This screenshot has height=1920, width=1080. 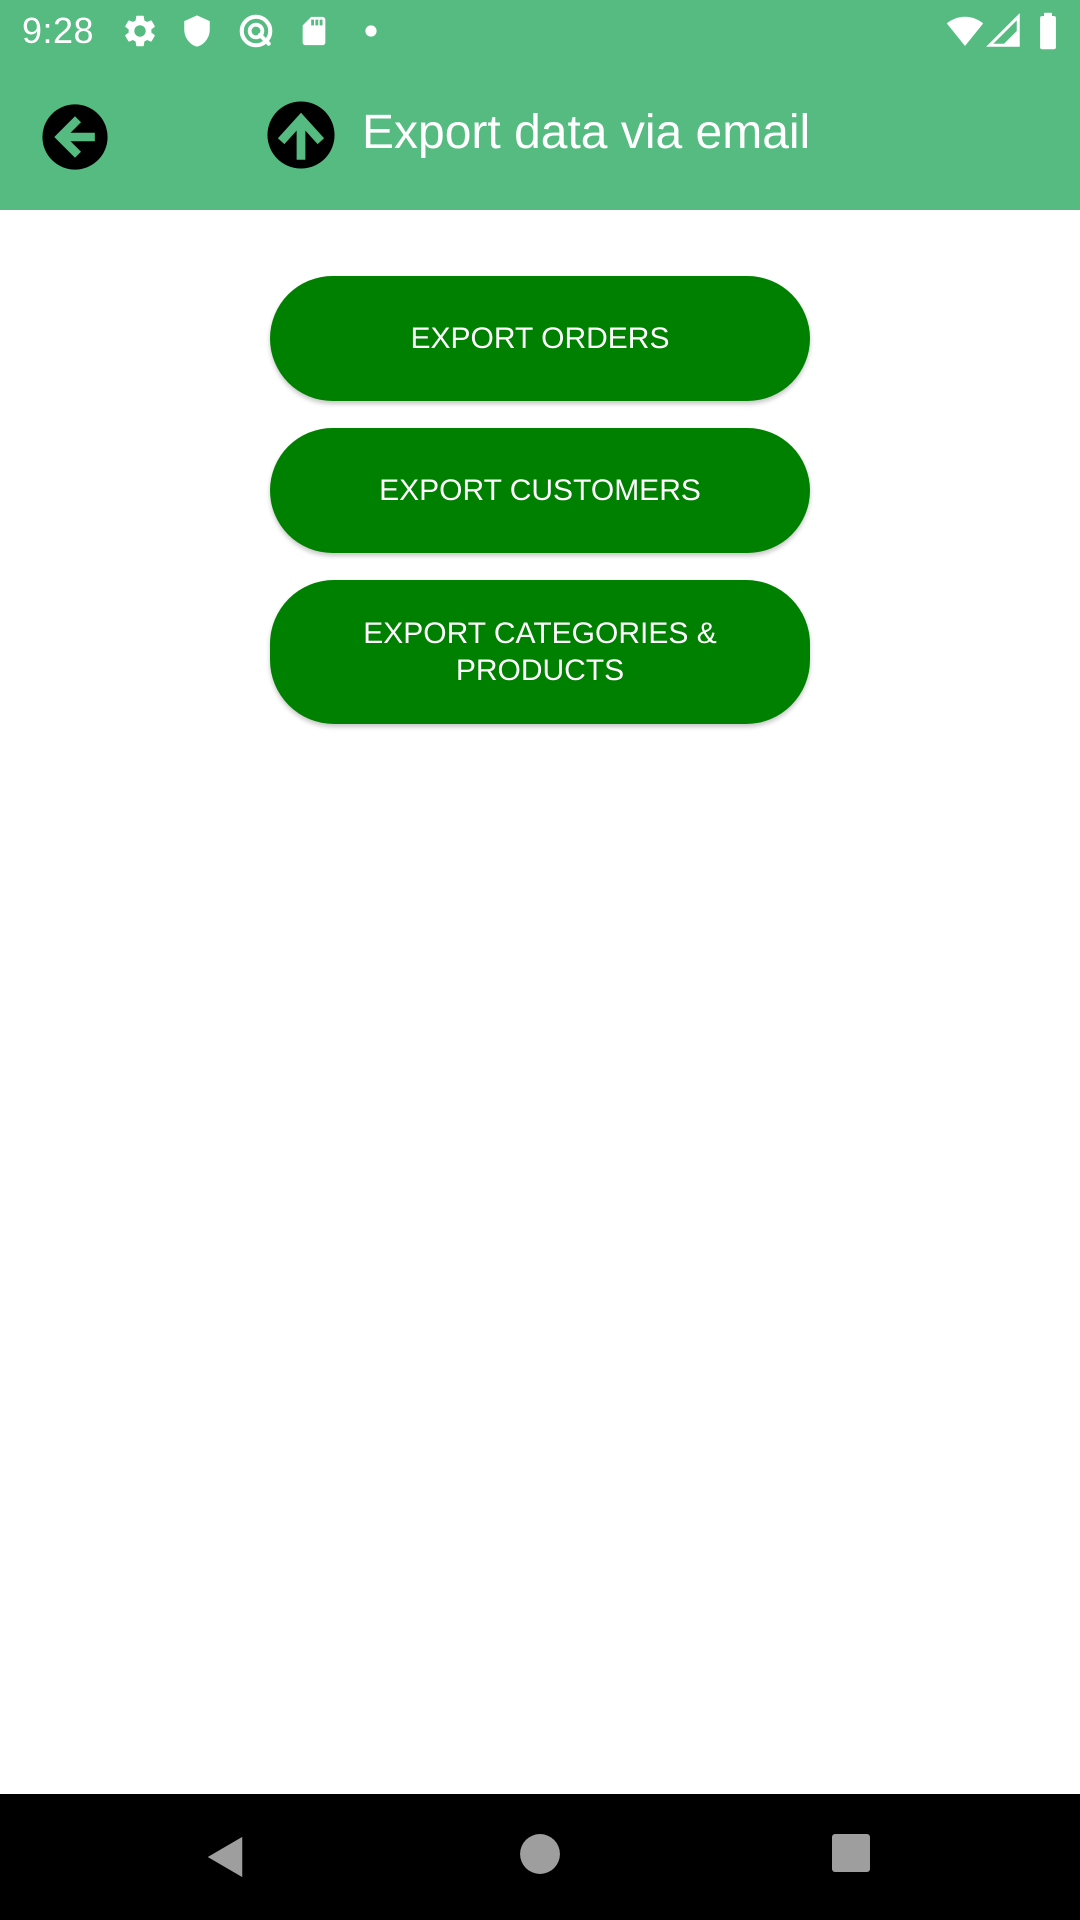 I want to click on app-bar: Export data via email, so click(x=540, y=136).